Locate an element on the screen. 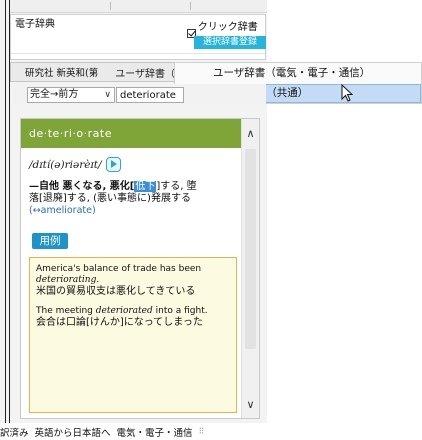 Image resolution: width=422 pixels, height=440 pixels. search-input is located at coordinates (150, 95).